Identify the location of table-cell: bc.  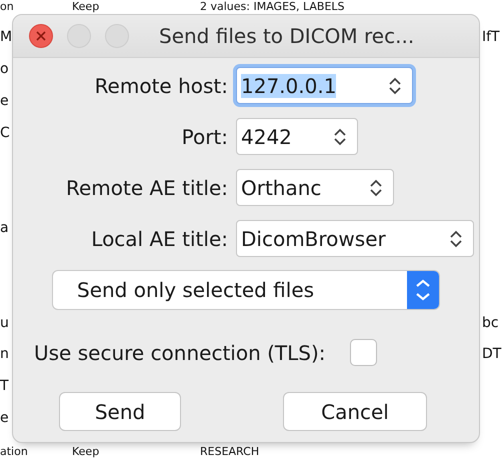
(490, 322).